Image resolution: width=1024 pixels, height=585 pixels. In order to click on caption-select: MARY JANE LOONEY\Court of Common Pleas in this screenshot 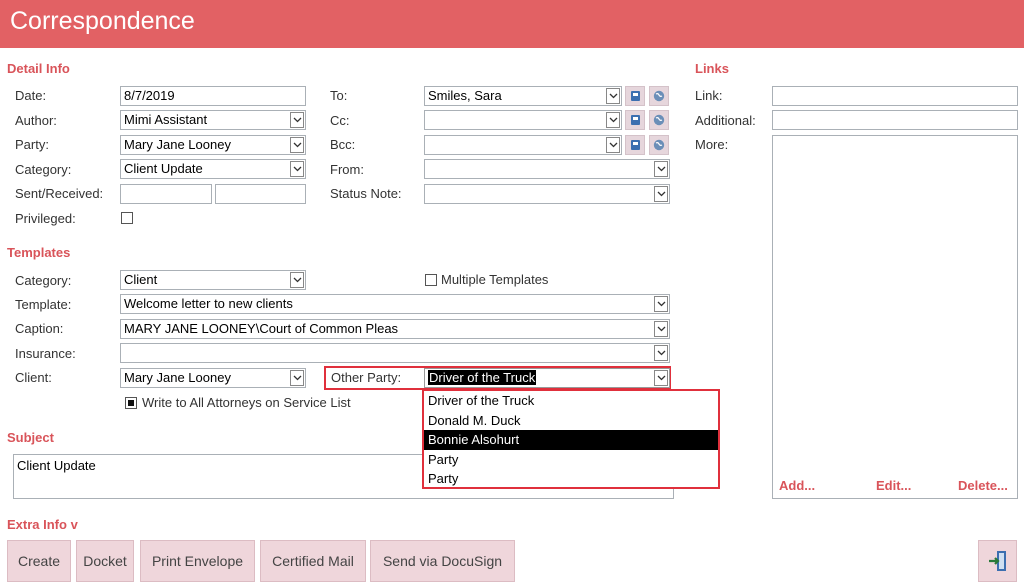, I will do `click(395, 329)`.